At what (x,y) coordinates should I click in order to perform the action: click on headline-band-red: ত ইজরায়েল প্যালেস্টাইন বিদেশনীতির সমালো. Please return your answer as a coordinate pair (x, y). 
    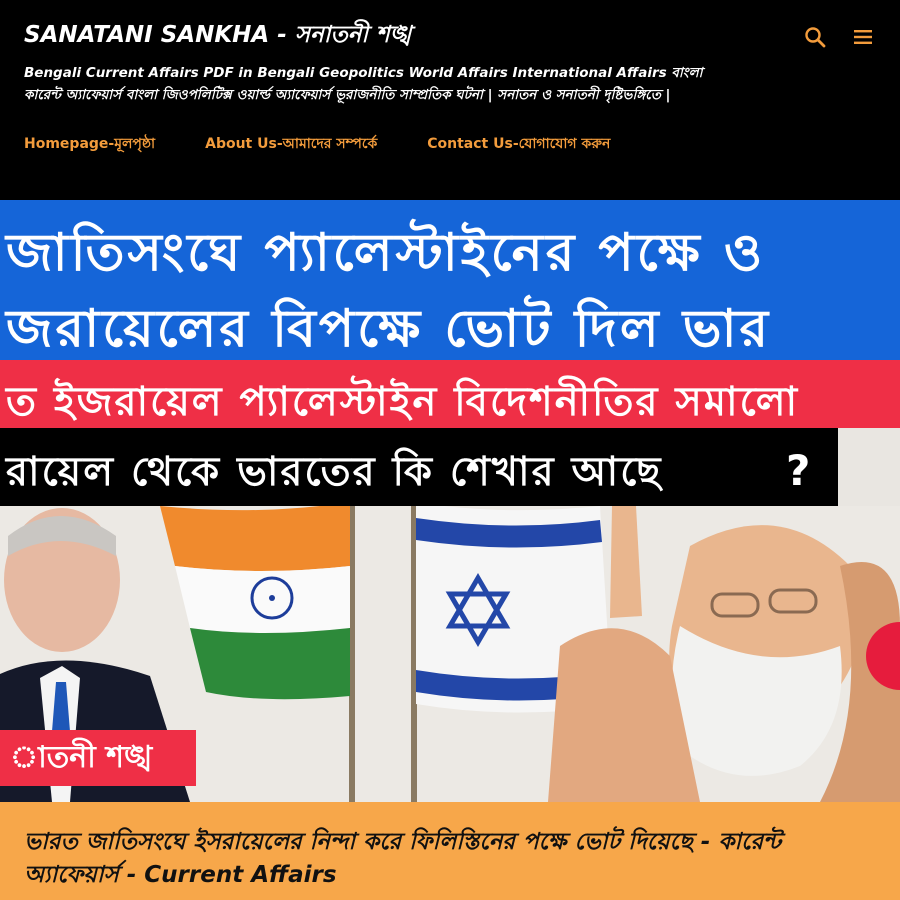
    Looking at the image, I should click on (450, 394).